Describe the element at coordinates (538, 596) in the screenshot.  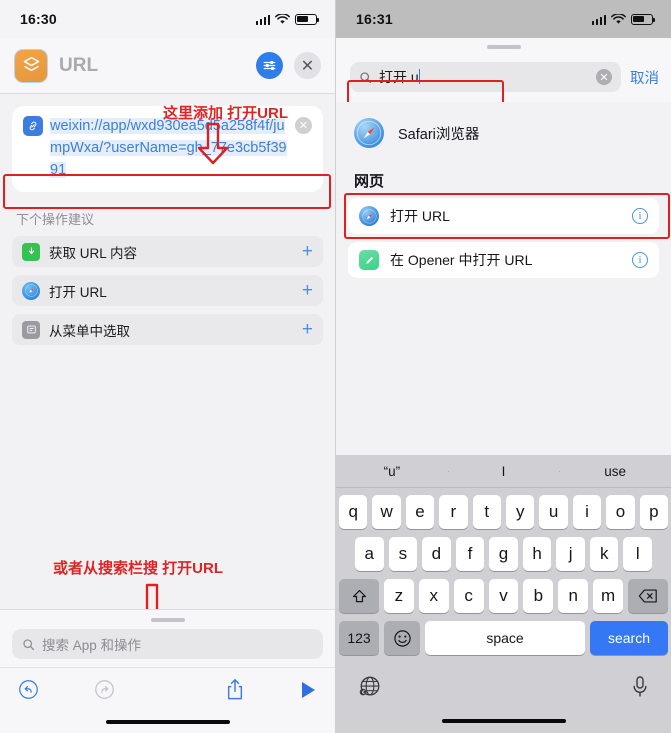
I see `key-b: b` at that location.